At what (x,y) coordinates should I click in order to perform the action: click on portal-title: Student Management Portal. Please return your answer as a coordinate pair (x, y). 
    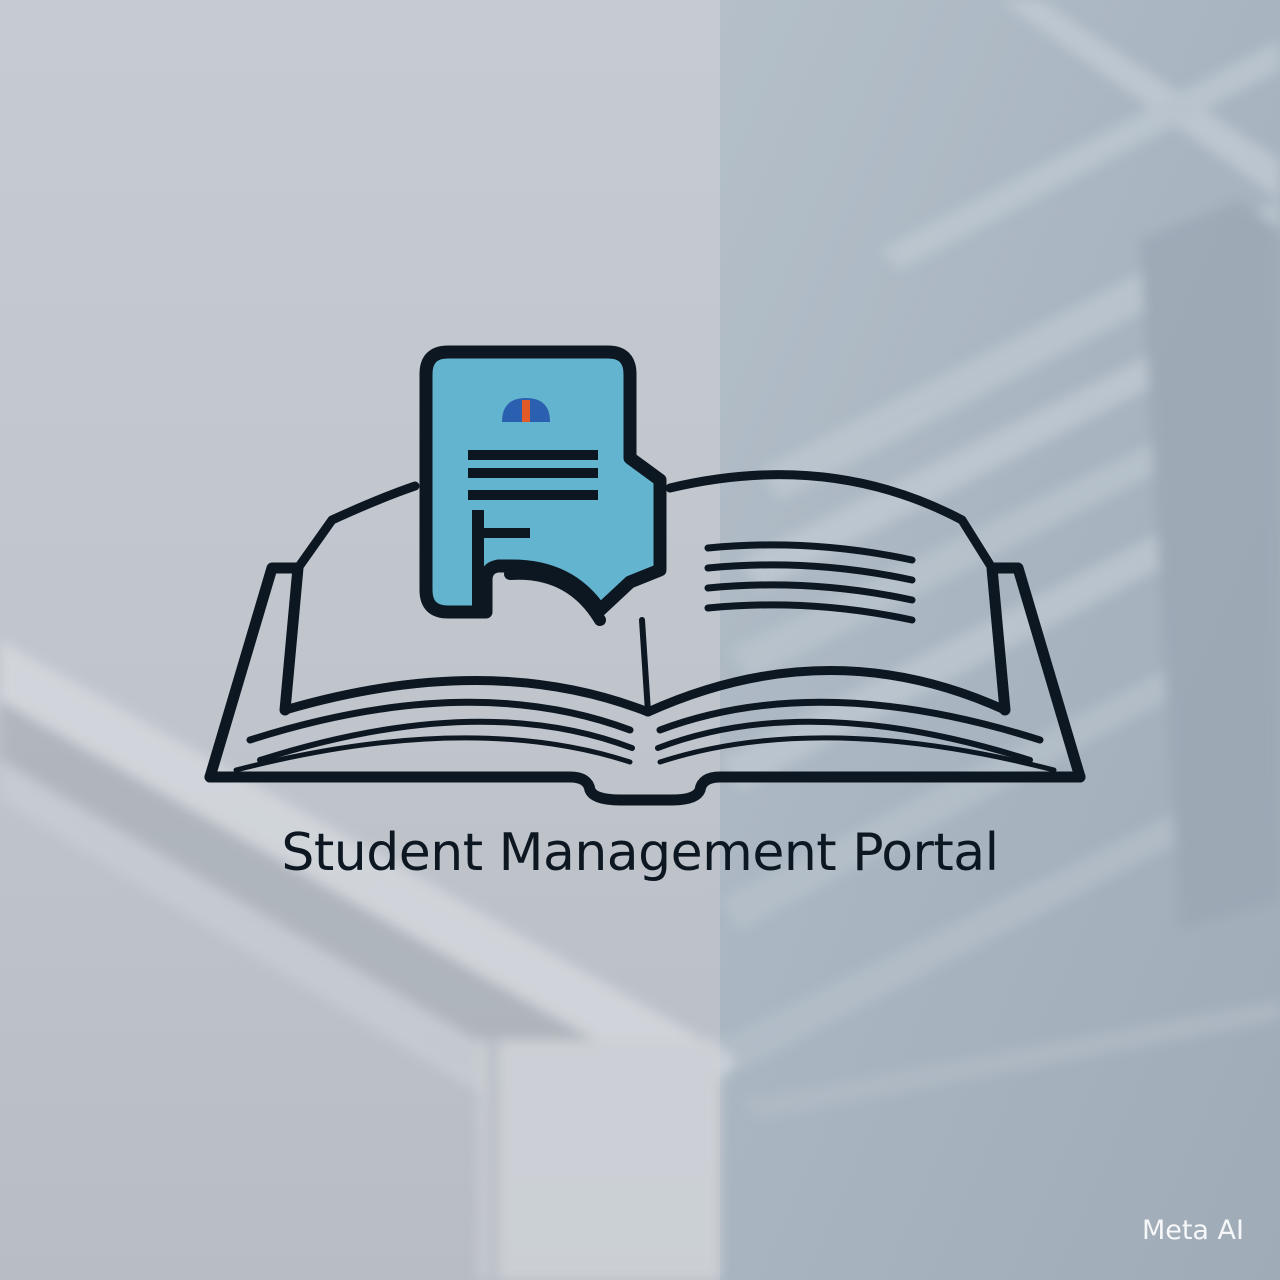
    Looking at the image, I should click on (640, 853).